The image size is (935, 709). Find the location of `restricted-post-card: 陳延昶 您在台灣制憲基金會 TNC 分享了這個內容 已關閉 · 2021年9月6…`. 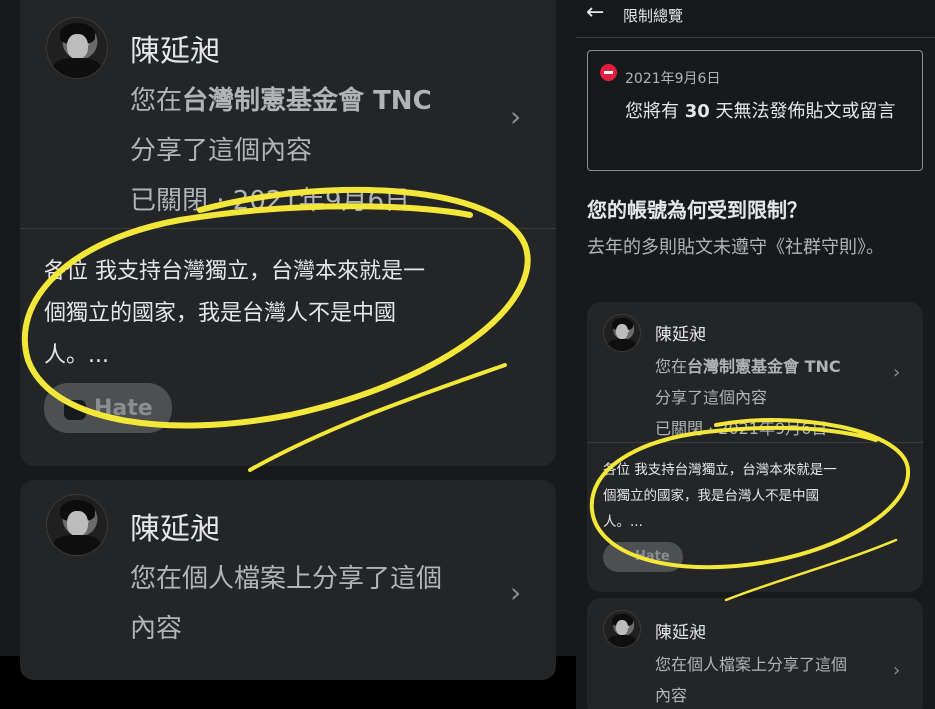

restricted-post-card: 陳延昶 您在台灣制憲基金會 TNC 分享了這個內容 已關閉 · 2021年9月6… is located at coordinates (755, 447).